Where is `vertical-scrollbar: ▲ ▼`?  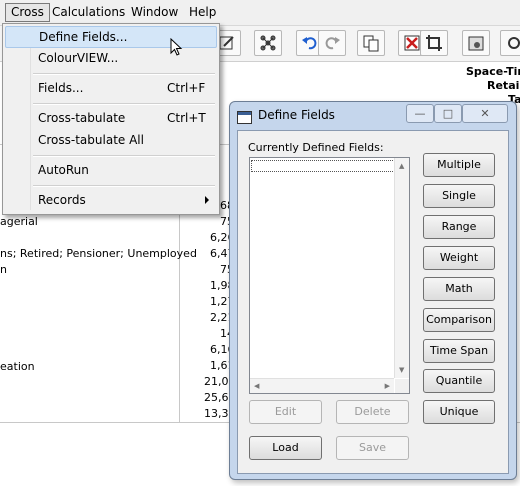
vertical-scrollbar: ▲ ▼ is located at coordinates (401, 268).